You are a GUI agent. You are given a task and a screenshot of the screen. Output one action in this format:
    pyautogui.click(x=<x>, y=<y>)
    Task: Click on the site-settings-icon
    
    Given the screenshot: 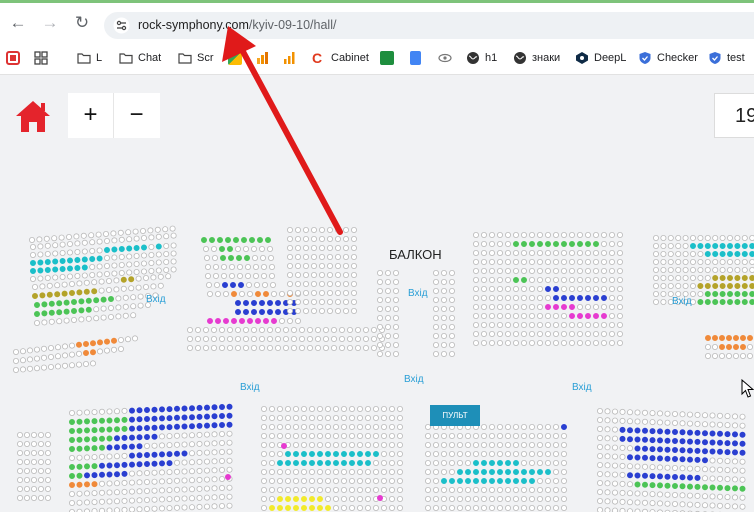 What is the action you would take?
    pyautogui.click(x=121, y=25)
    